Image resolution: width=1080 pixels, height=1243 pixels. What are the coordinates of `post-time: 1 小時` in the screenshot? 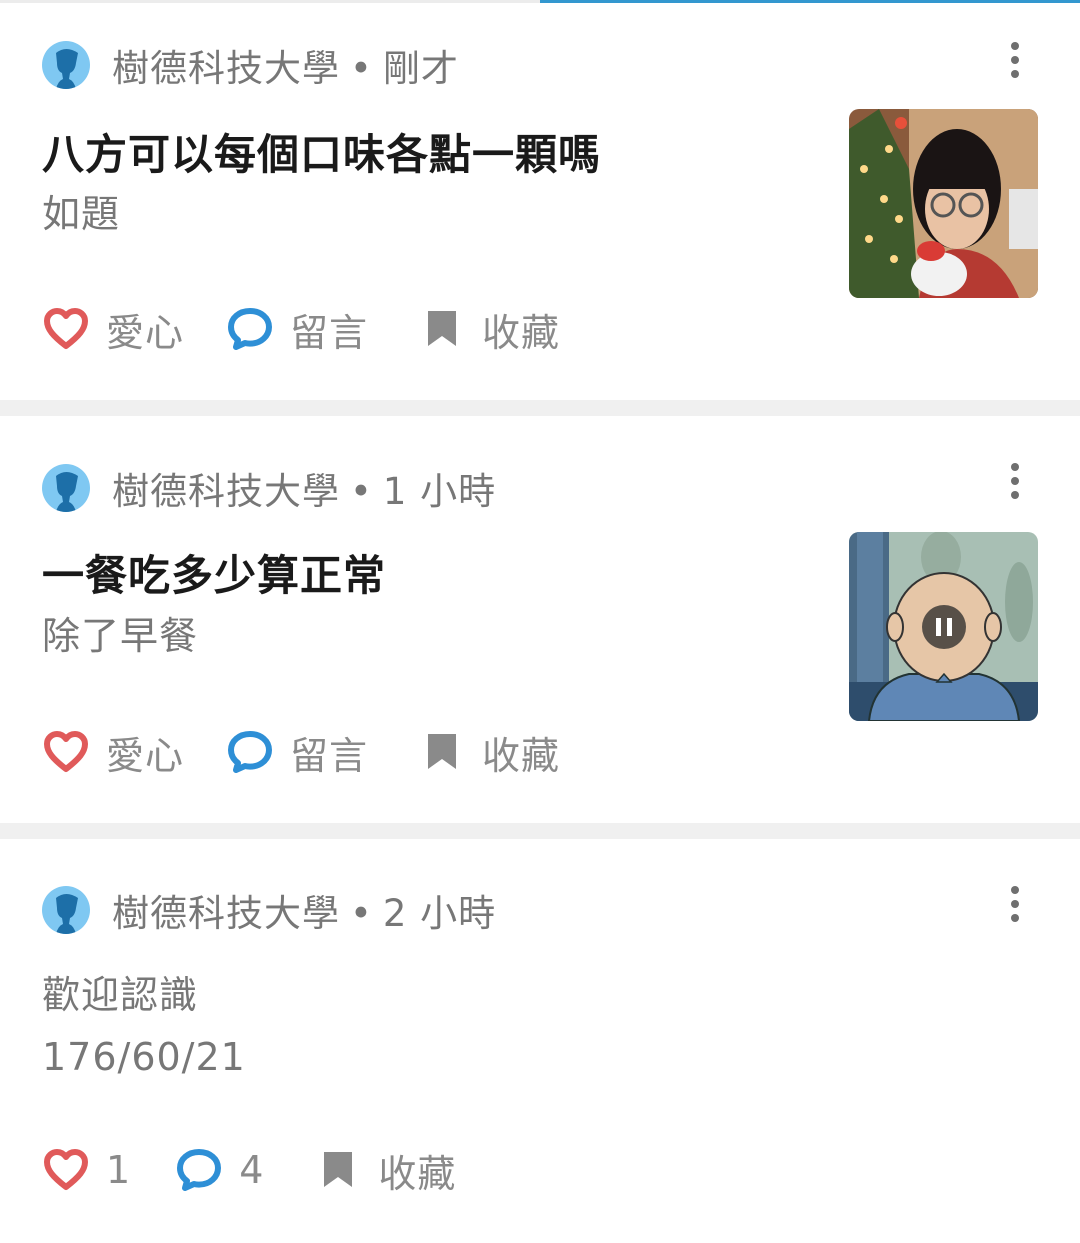 It's located at (439, 491).